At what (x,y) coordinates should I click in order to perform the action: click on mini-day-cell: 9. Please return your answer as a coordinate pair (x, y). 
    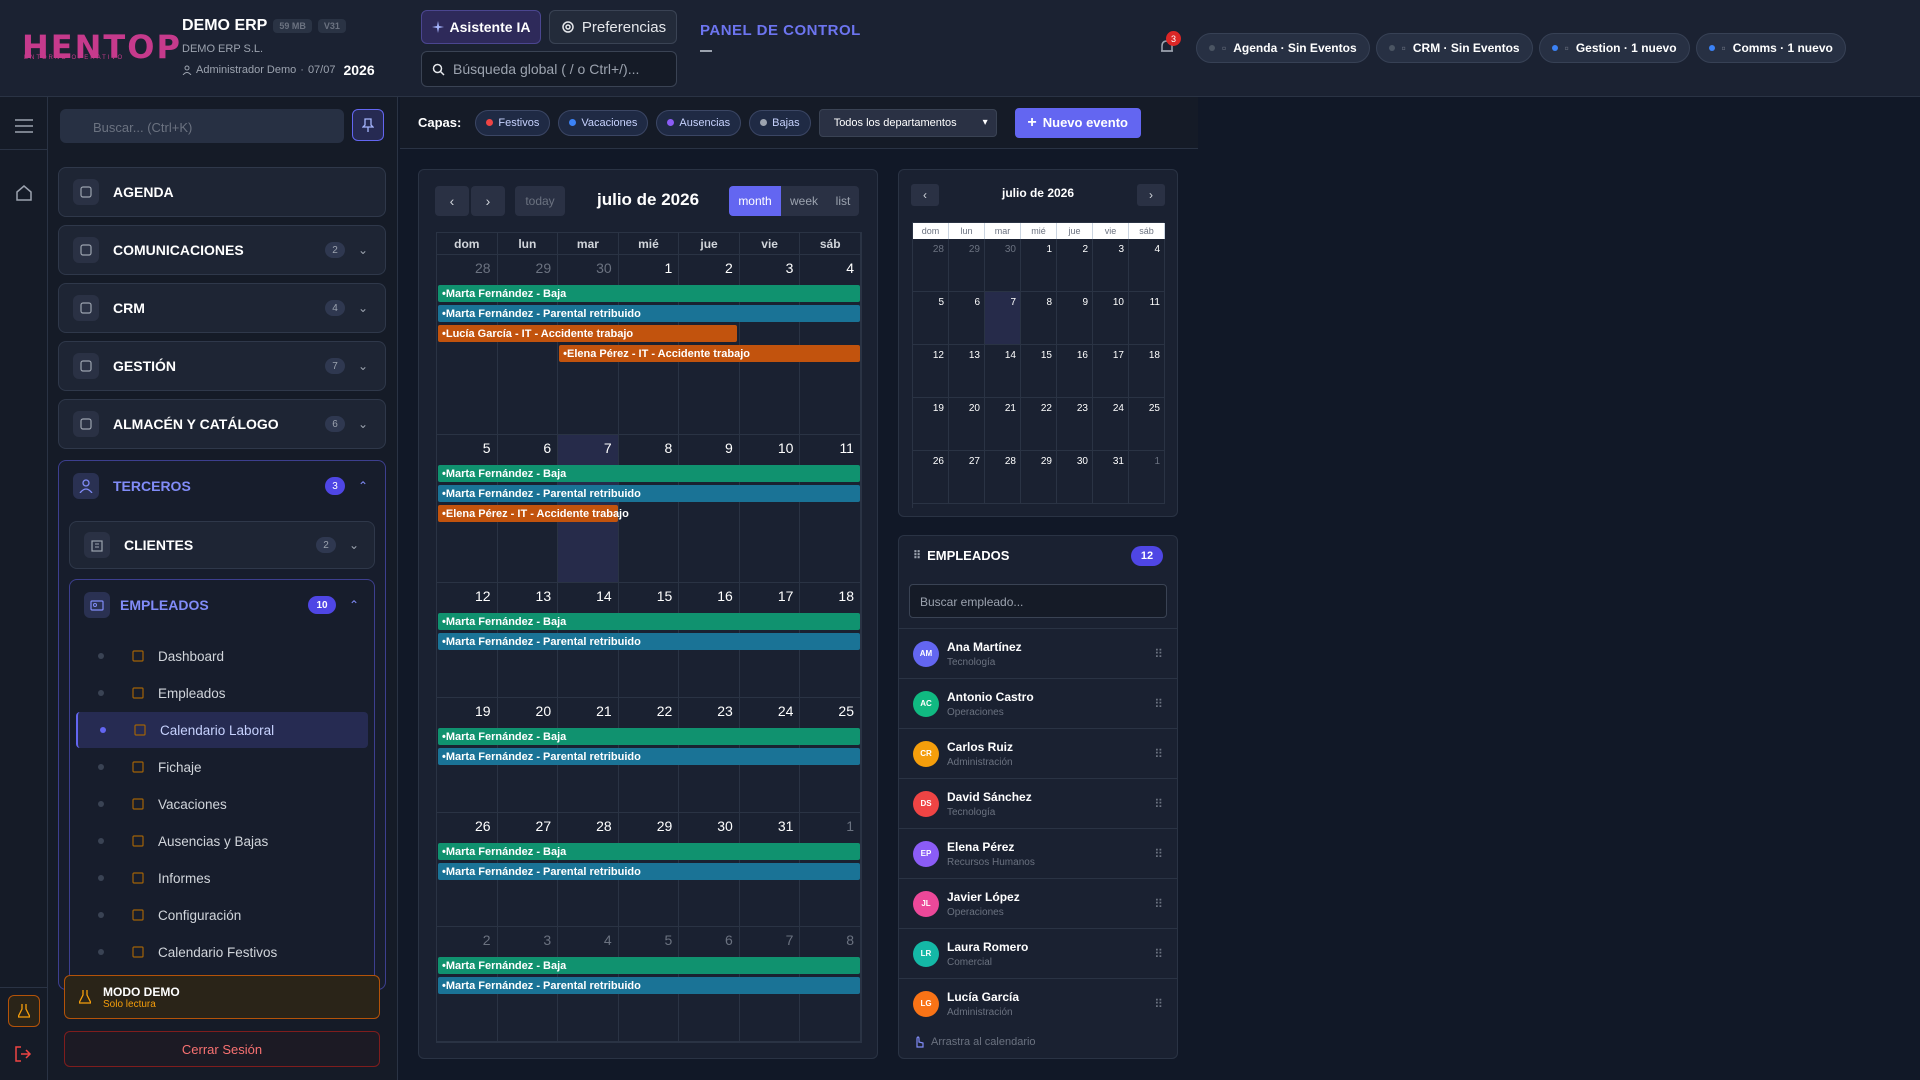
    Looking at the image, I should click on (1075, 318).